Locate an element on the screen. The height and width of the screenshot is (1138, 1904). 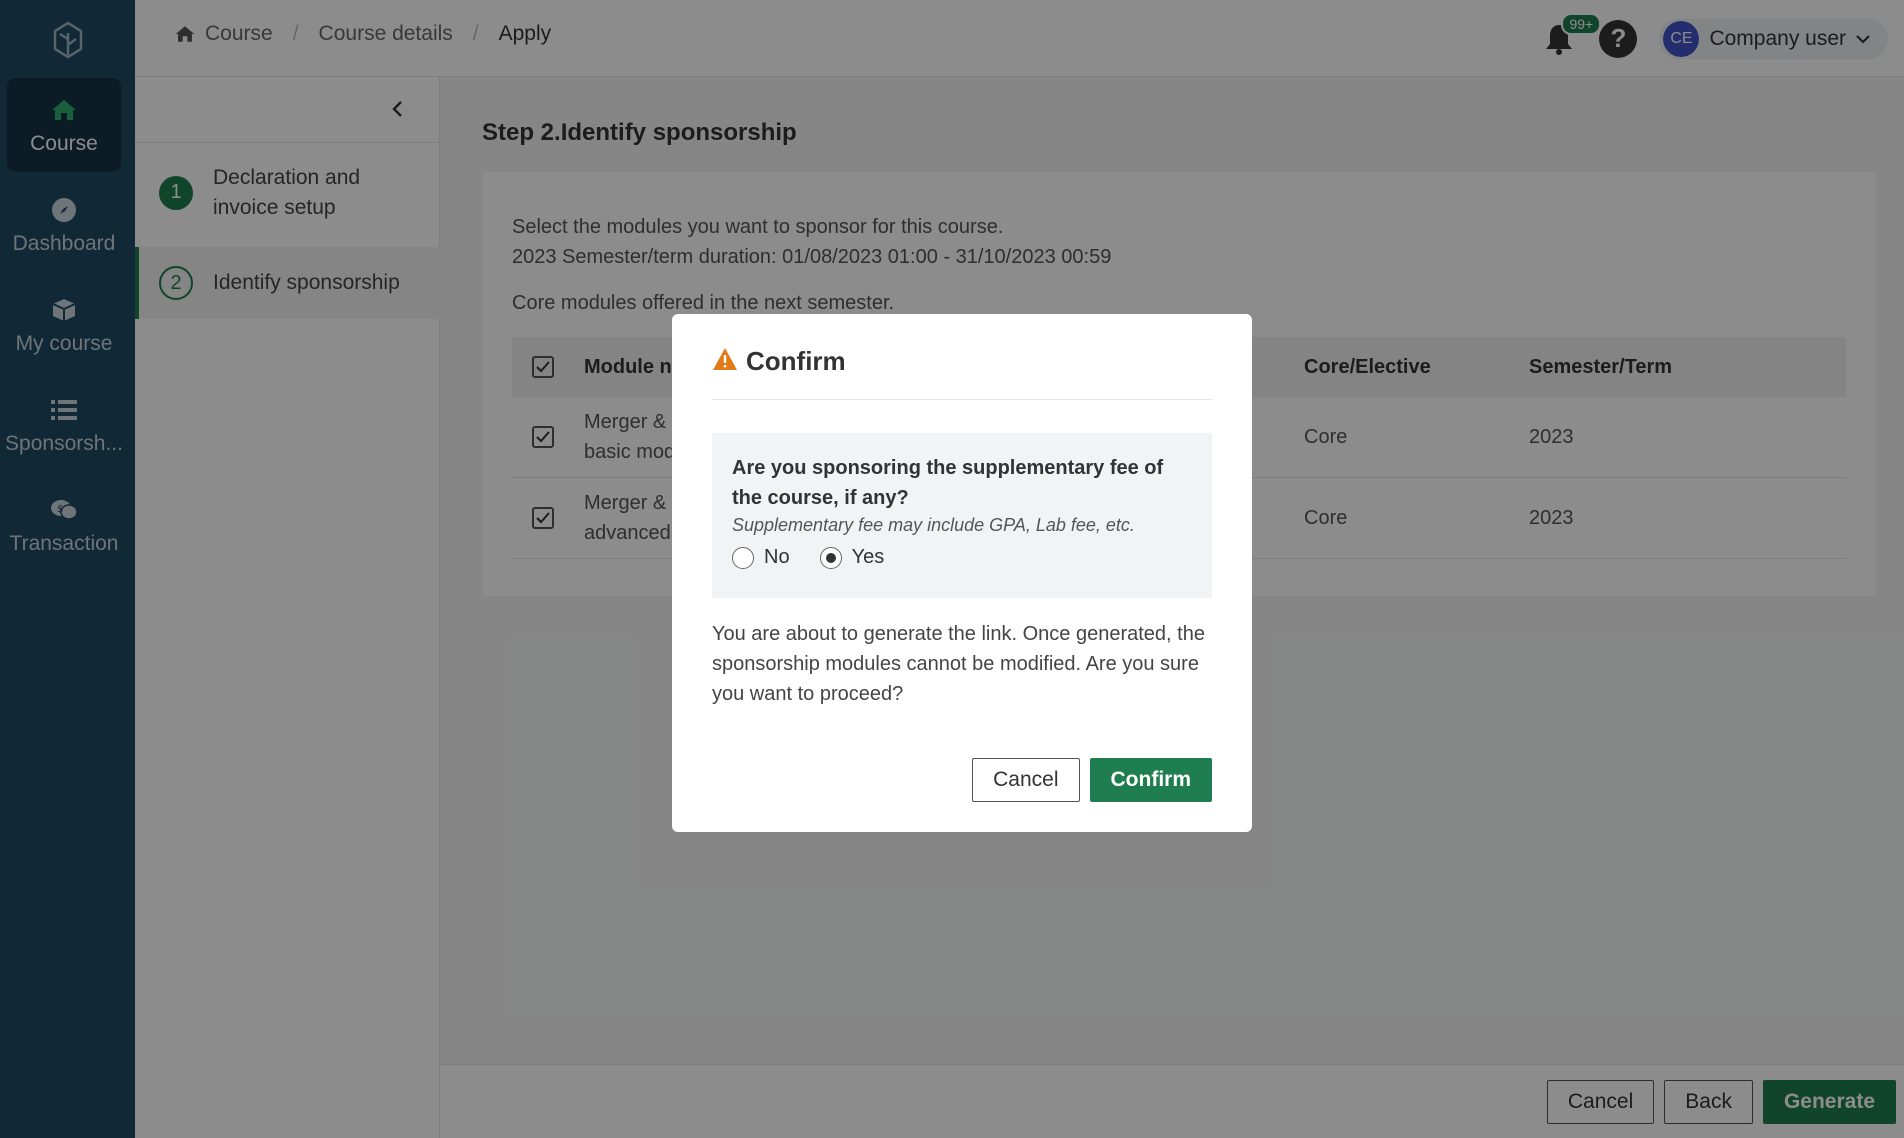
warning-icon is located at coordinates (725, 359).